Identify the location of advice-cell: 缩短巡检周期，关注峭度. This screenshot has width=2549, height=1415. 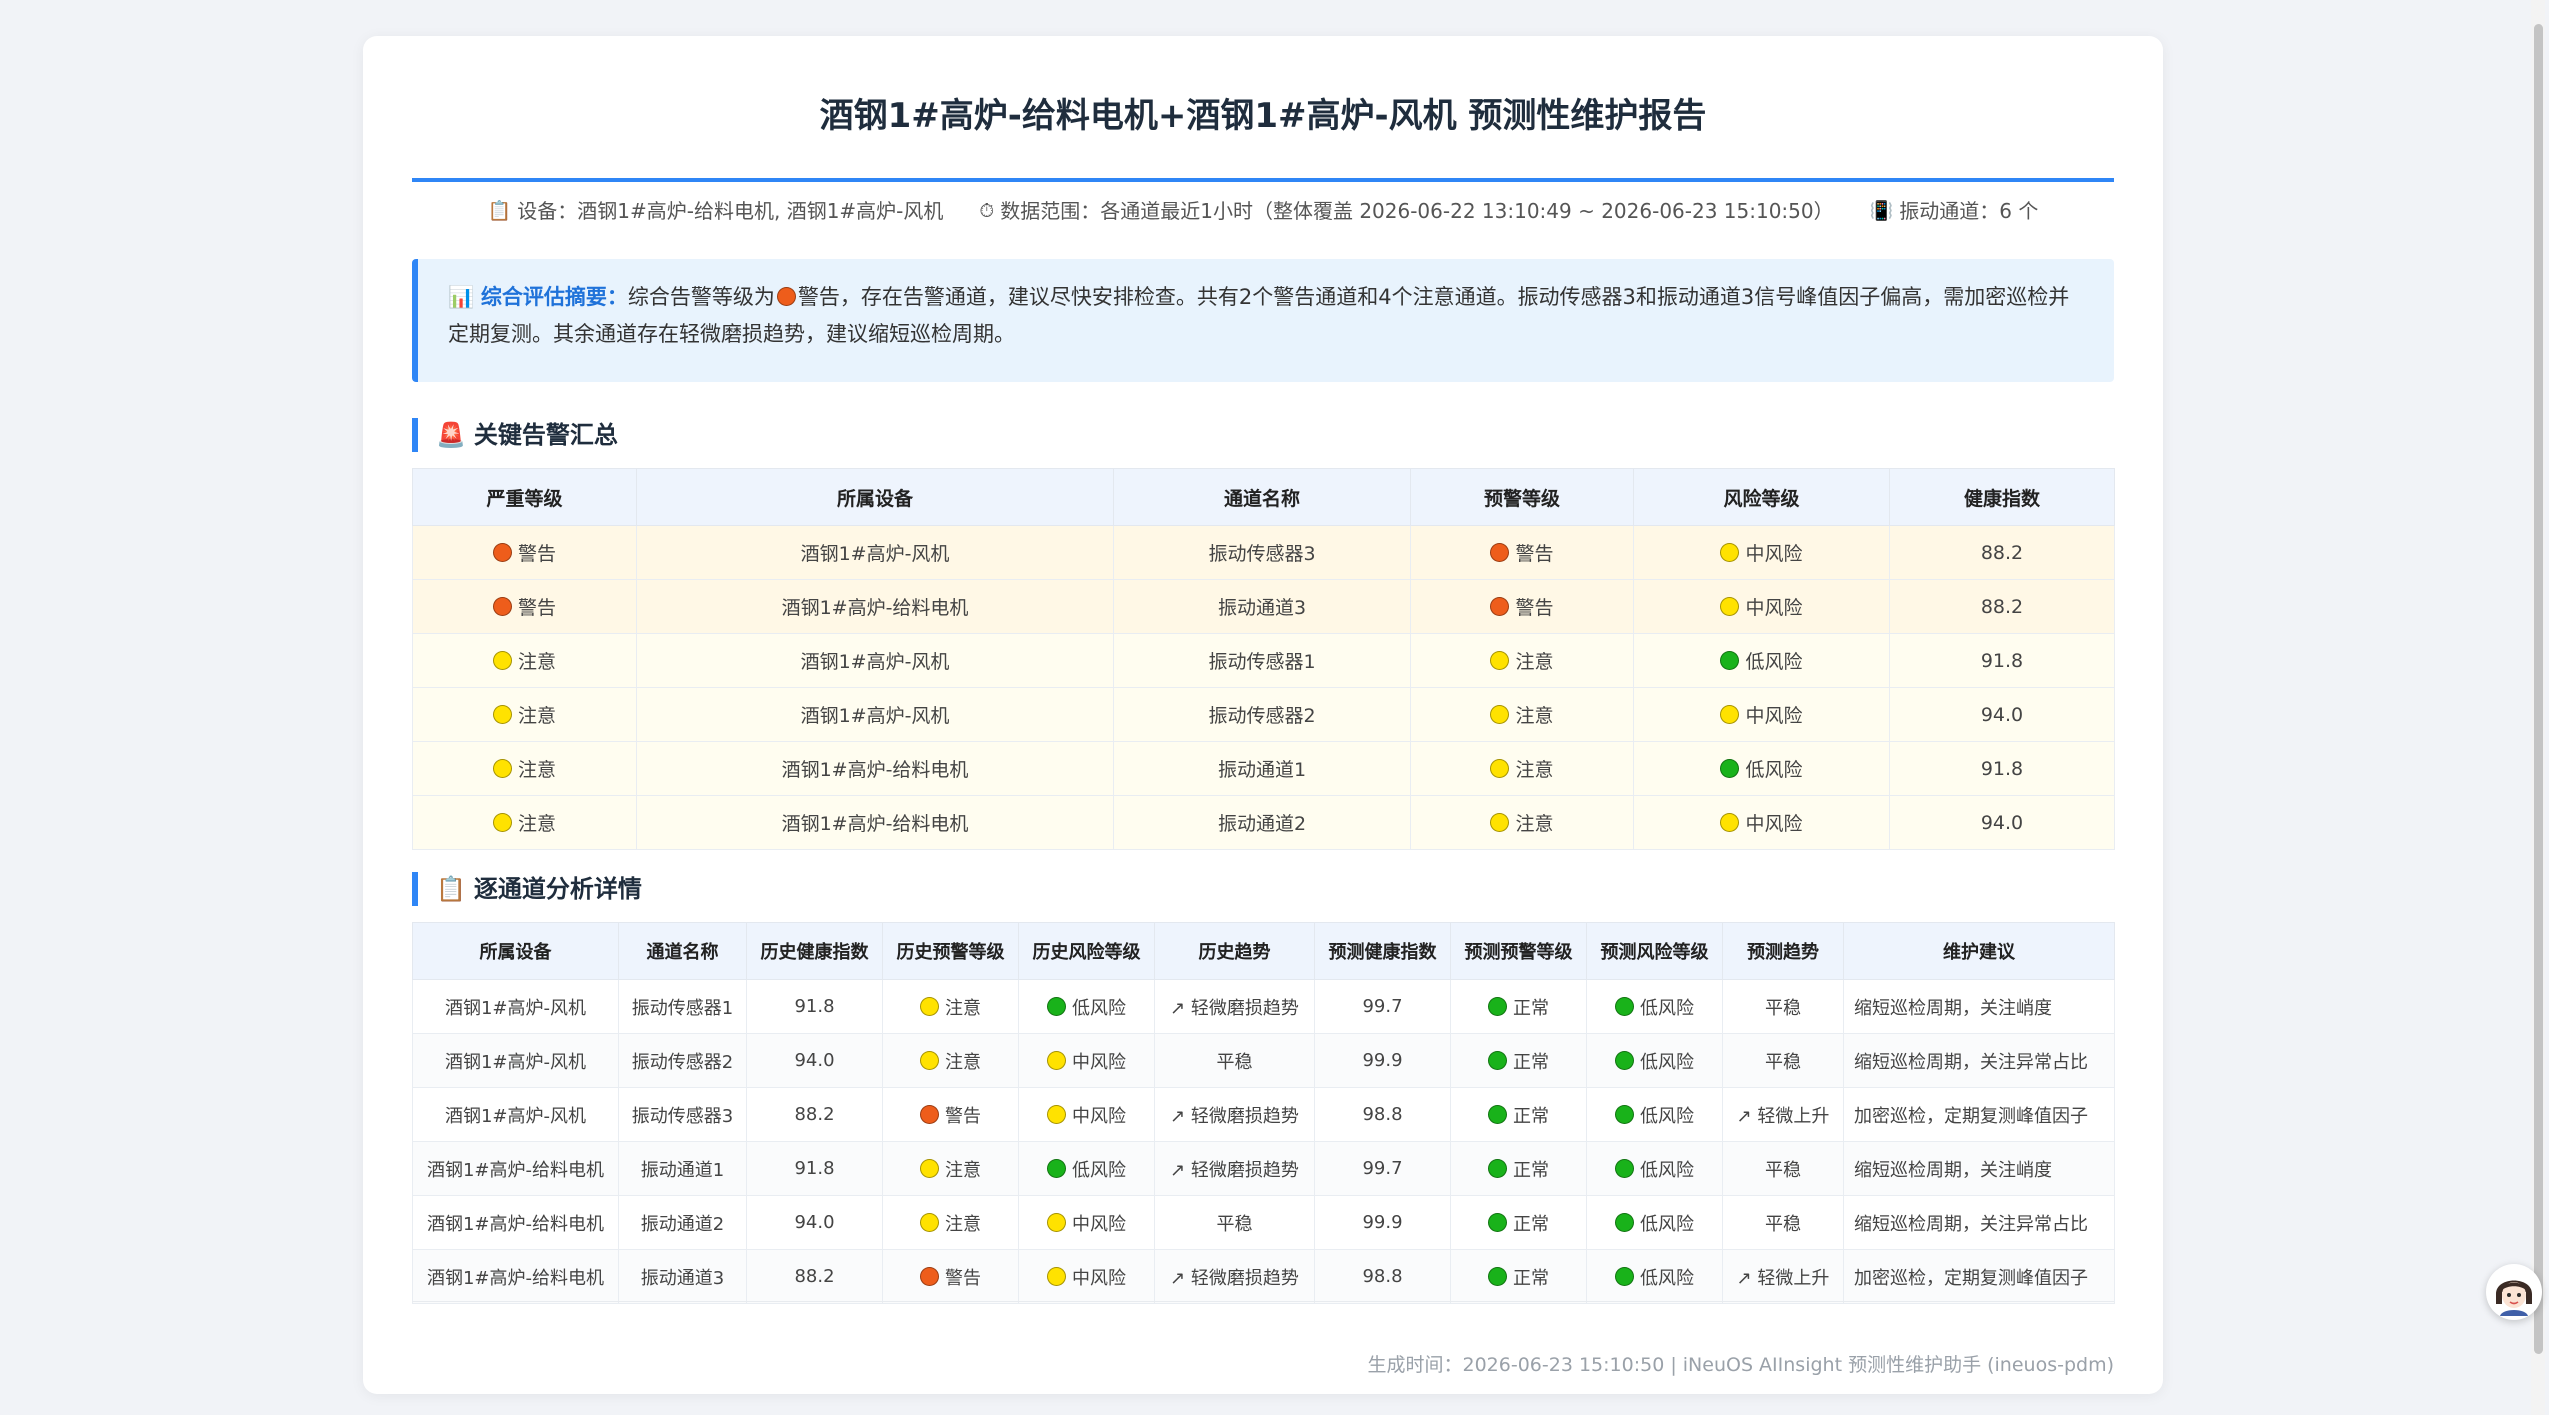
(1979, 1006).